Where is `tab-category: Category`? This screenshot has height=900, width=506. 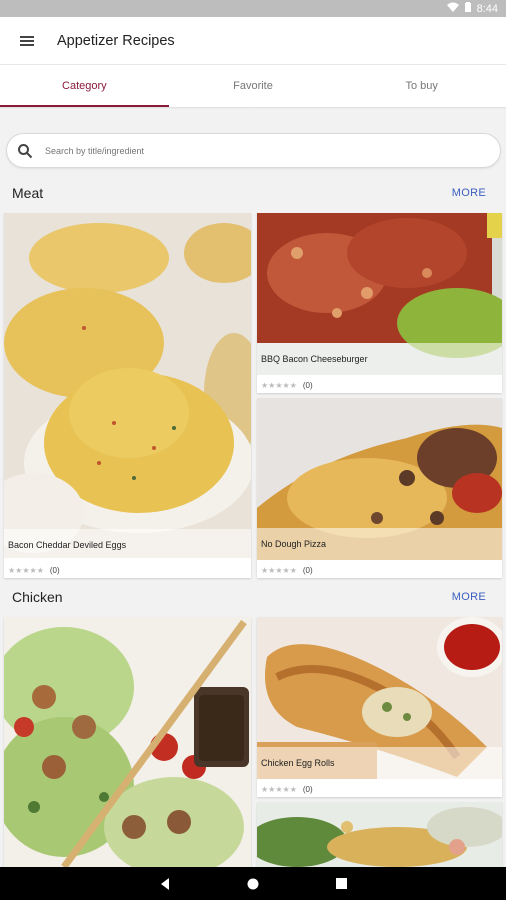 tab-category: Category is located at coordinates (84, 86).